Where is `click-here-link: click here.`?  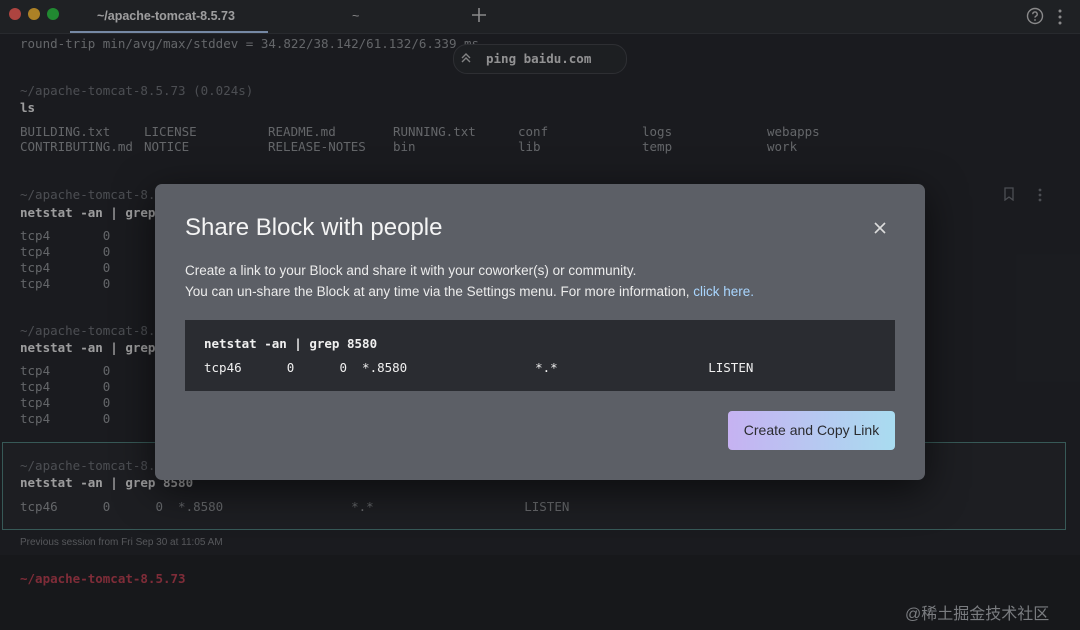
click-here-link: click here. is located at coordinates (723, 291).